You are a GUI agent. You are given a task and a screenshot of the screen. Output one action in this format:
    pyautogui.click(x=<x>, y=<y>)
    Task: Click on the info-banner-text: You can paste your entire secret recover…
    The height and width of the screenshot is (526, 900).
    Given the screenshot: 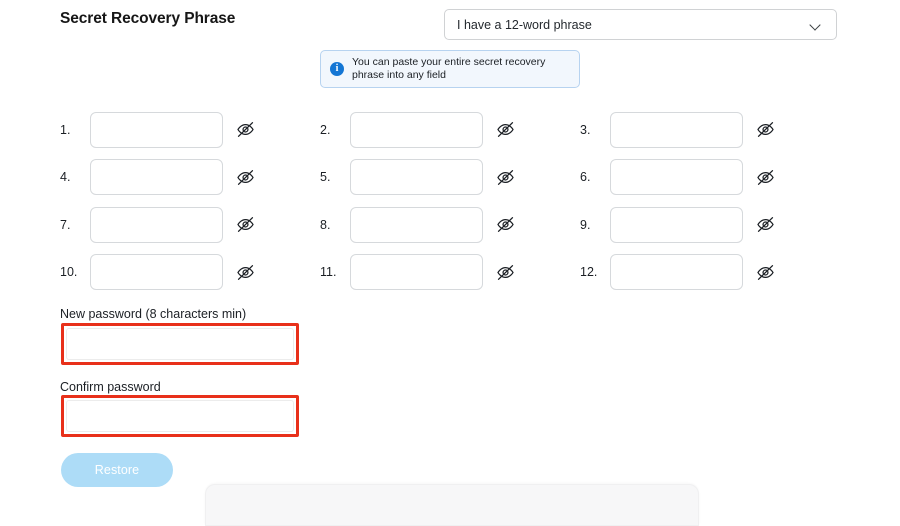 What is the action you would take?
    pyautogui.click(x=449, y=68)
    